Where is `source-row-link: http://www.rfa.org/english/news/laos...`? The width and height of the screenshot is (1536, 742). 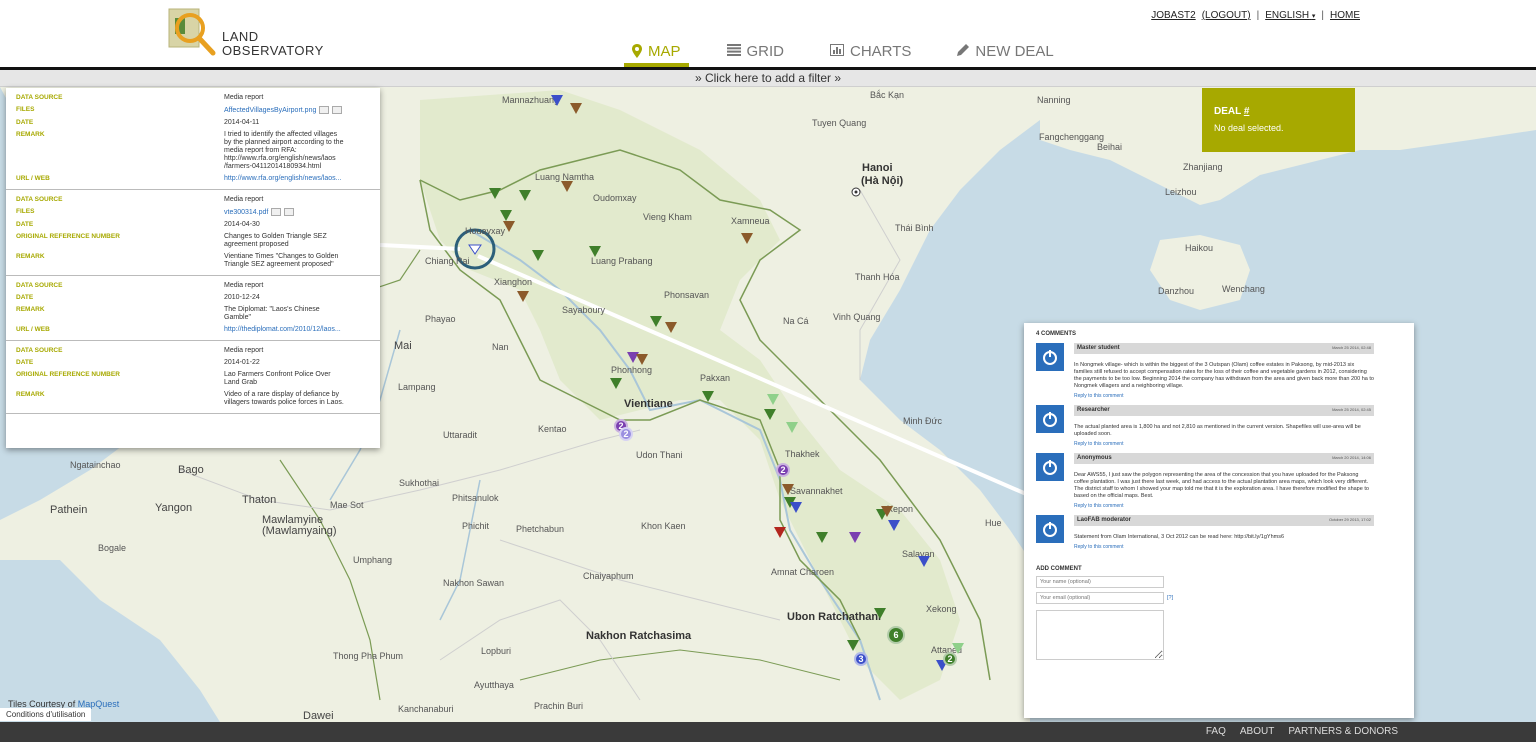
source-row-link: http://www.rfa.org/english/news/laos... is located at coordinates (284, 179).